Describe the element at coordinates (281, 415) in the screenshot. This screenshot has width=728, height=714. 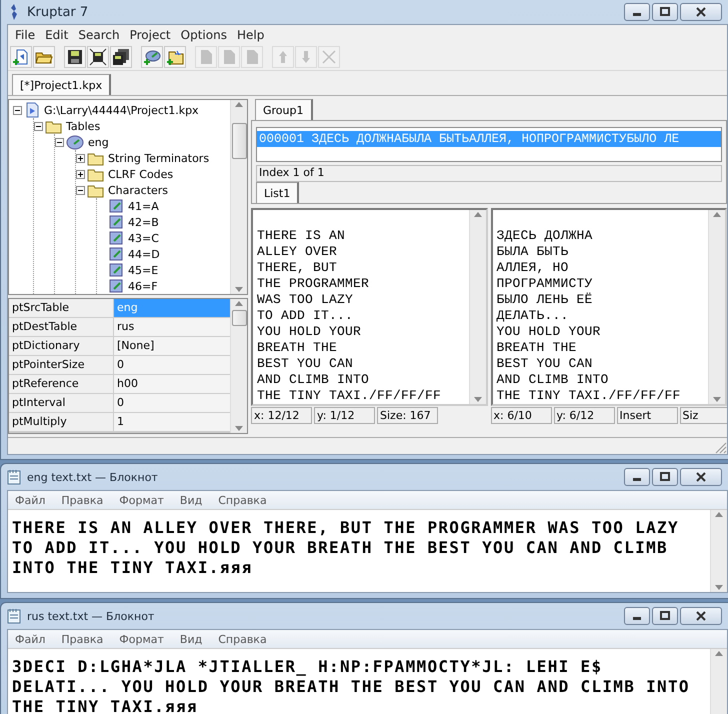
I see `status-field: x: 12/12` at that location.